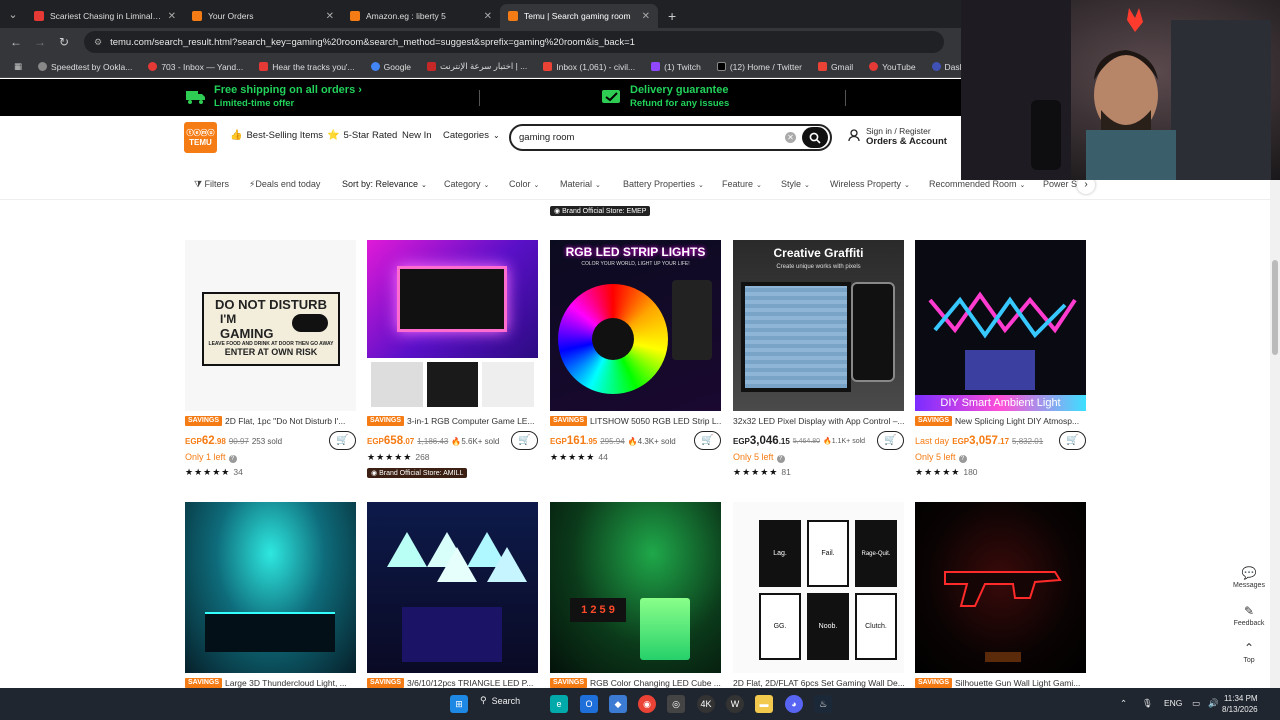 Image resolution: width=1280 pixels, height=720 pixels. What do you see at coordinates (835, 67) in the screenshot?
I see `bookmark-item: Gmail` at bounding box center [835, 67].